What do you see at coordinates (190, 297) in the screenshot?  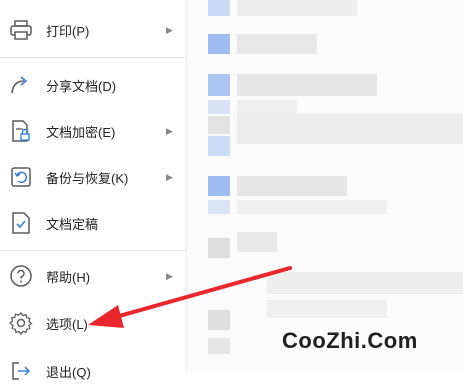 I see `red-arrow-pointer` at bounding box center [190, 297].